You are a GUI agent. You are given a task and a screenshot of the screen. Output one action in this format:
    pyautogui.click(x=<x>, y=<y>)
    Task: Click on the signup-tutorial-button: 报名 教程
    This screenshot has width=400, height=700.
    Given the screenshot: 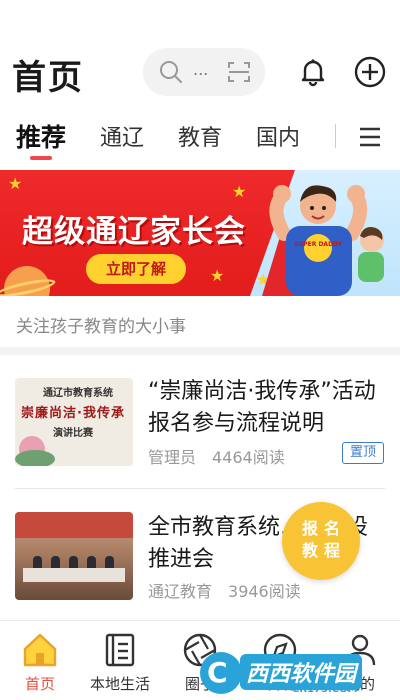 What is the action you would take?
    pyautogui.click(x=321, y=541)
    